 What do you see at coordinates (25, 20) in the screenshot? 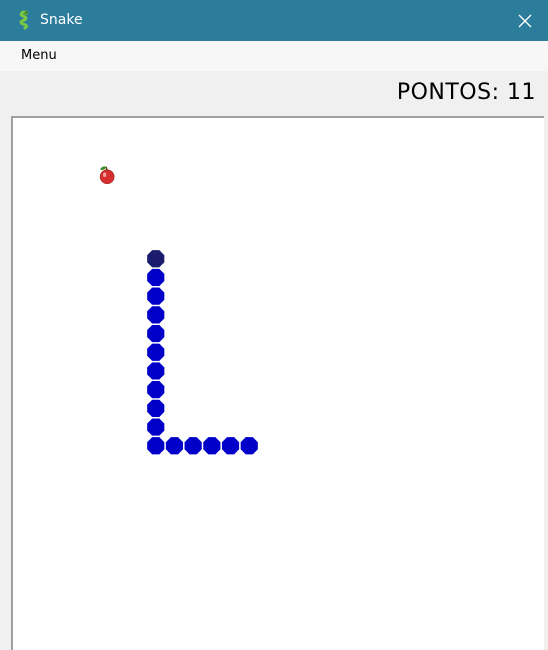
I see `snake-icon` at bounding box center [25, 20].